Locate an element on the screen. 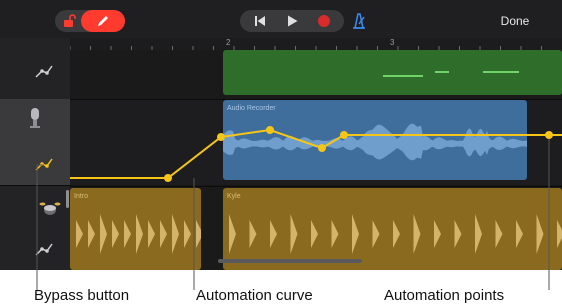  region-intro: Intro is located at coordinates (135, 229).